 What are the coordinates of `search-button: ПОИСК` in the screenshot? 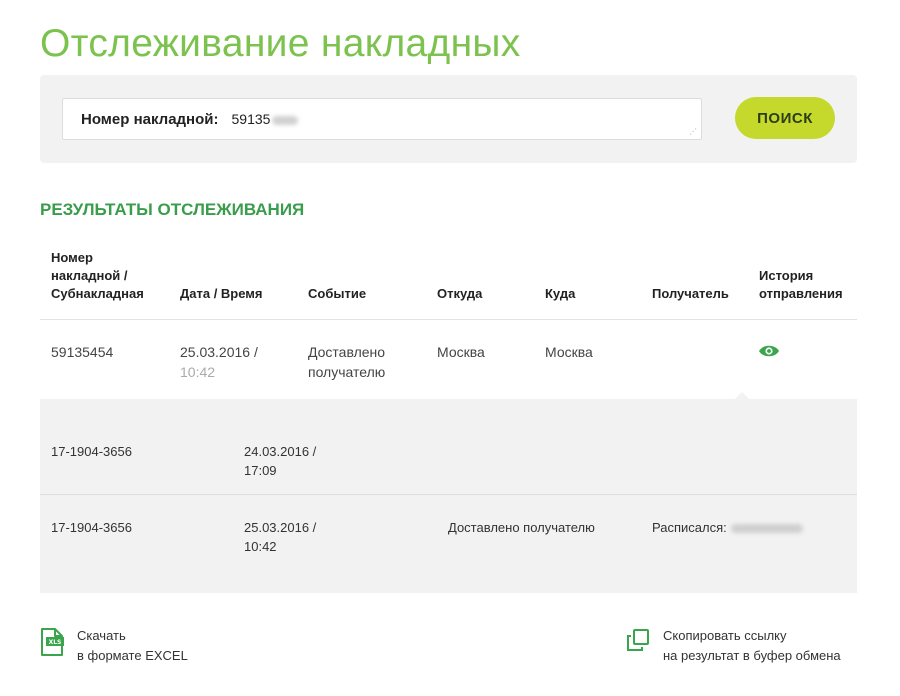 It's located at (785, 118).